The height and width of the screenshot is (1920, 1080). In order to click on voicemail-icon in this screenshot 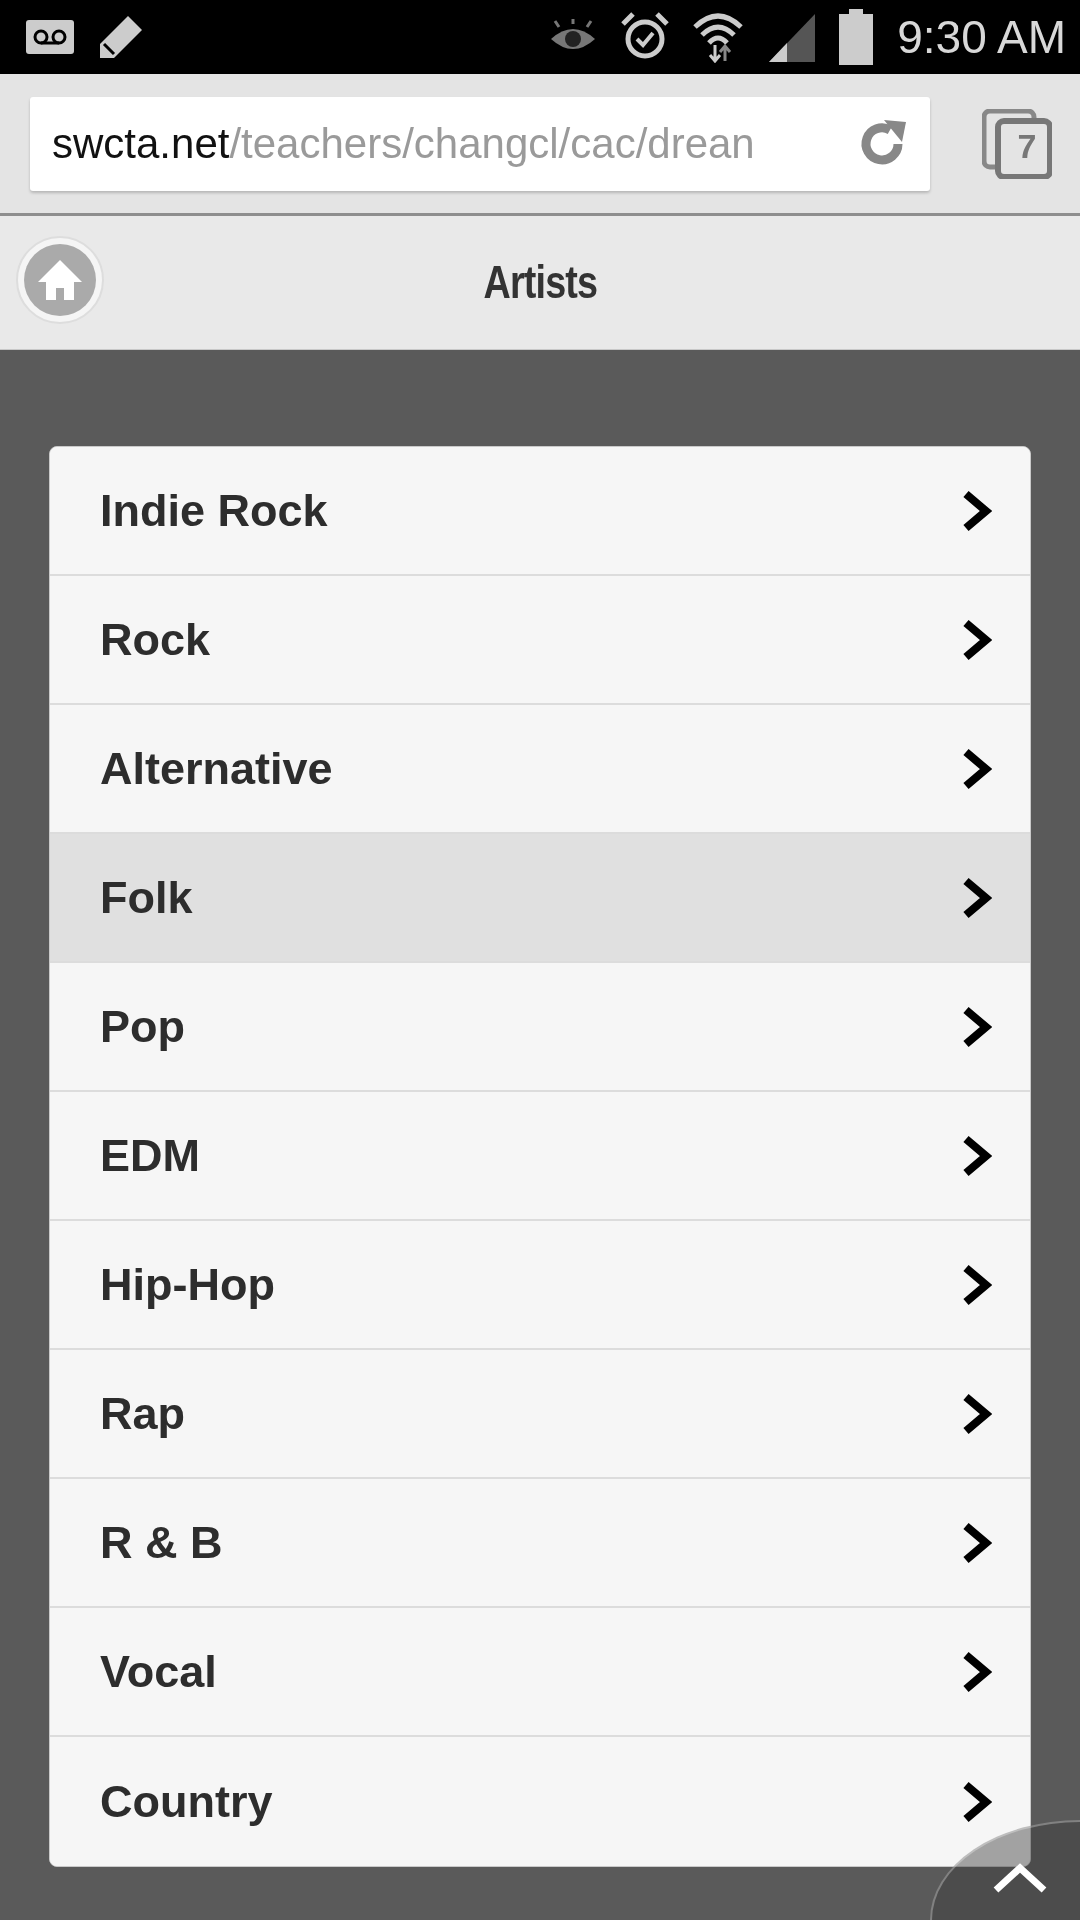, I will do `click(50, 37)`.